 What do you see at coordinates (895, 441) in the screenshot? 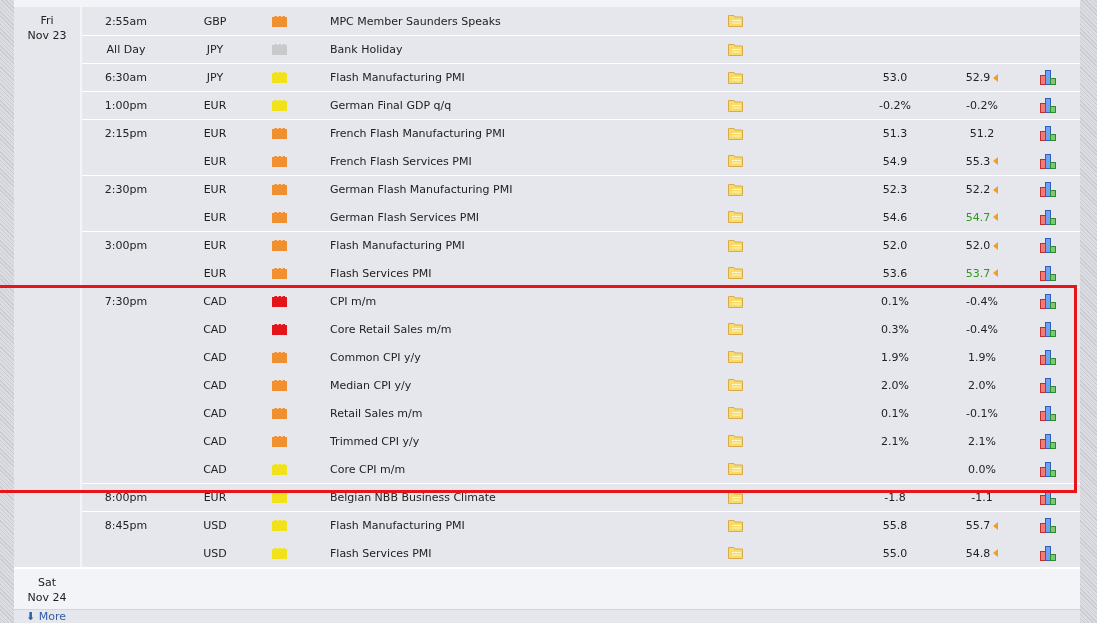
I see `forecast-value: 2.1%` at bounding box center [895, 441].